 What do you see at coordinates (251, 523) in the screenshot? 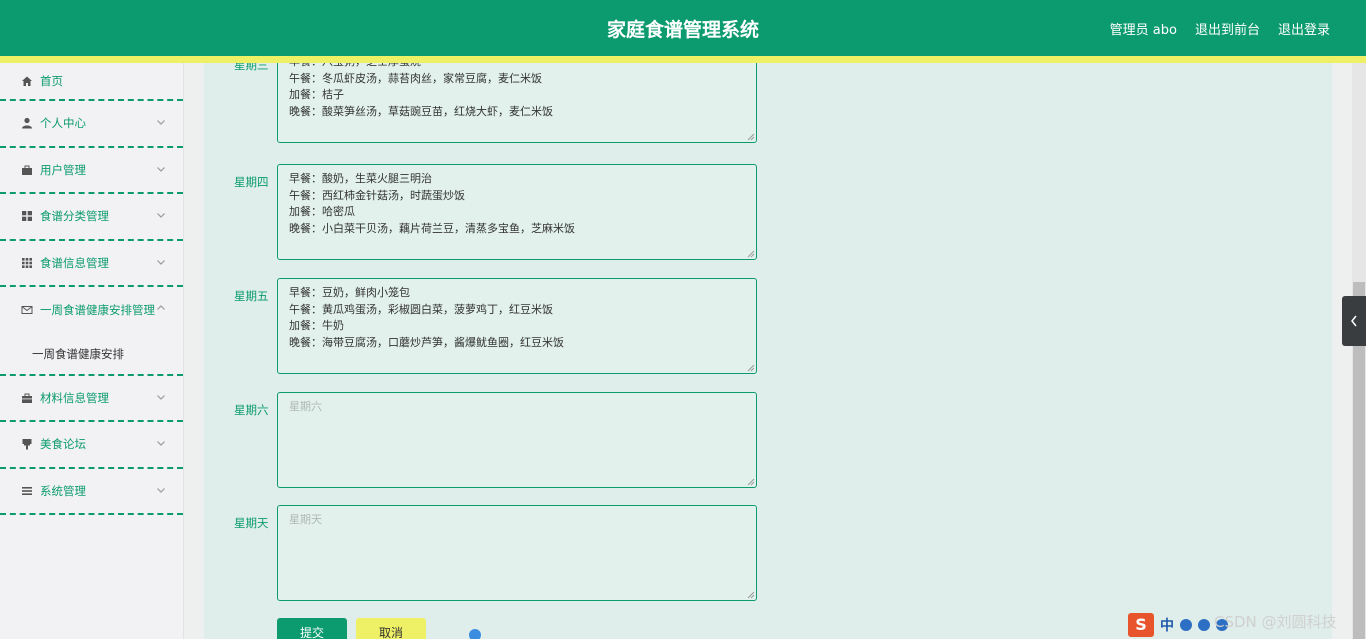
I see `field-label: 星期天` at bounding box center [251, 523].